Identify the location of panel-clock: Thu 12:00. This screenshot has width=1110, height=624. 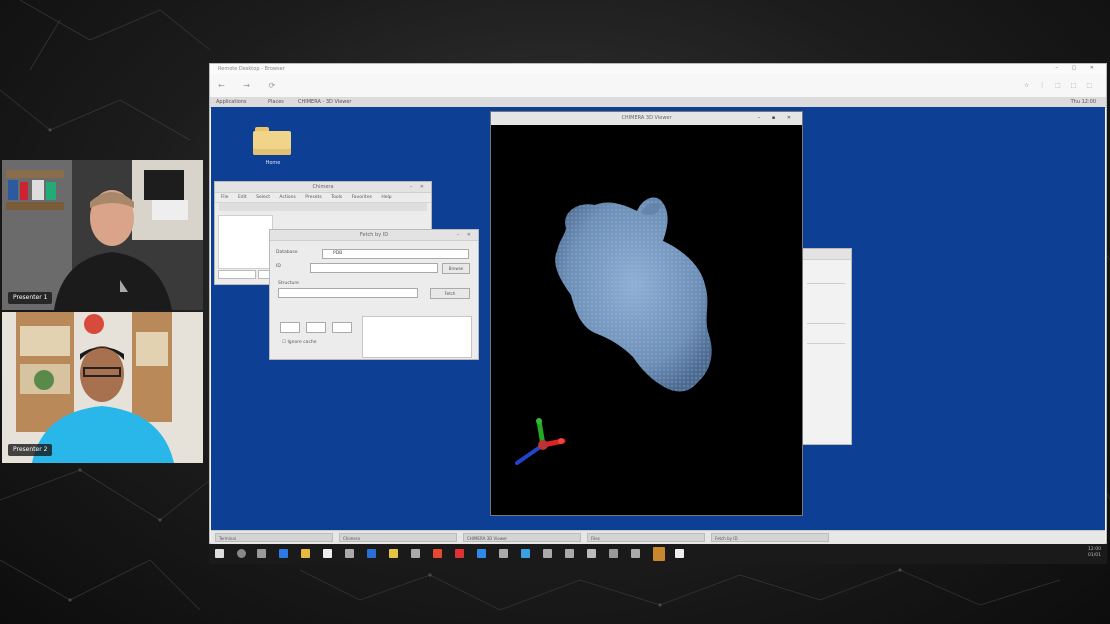
(1083, 102).